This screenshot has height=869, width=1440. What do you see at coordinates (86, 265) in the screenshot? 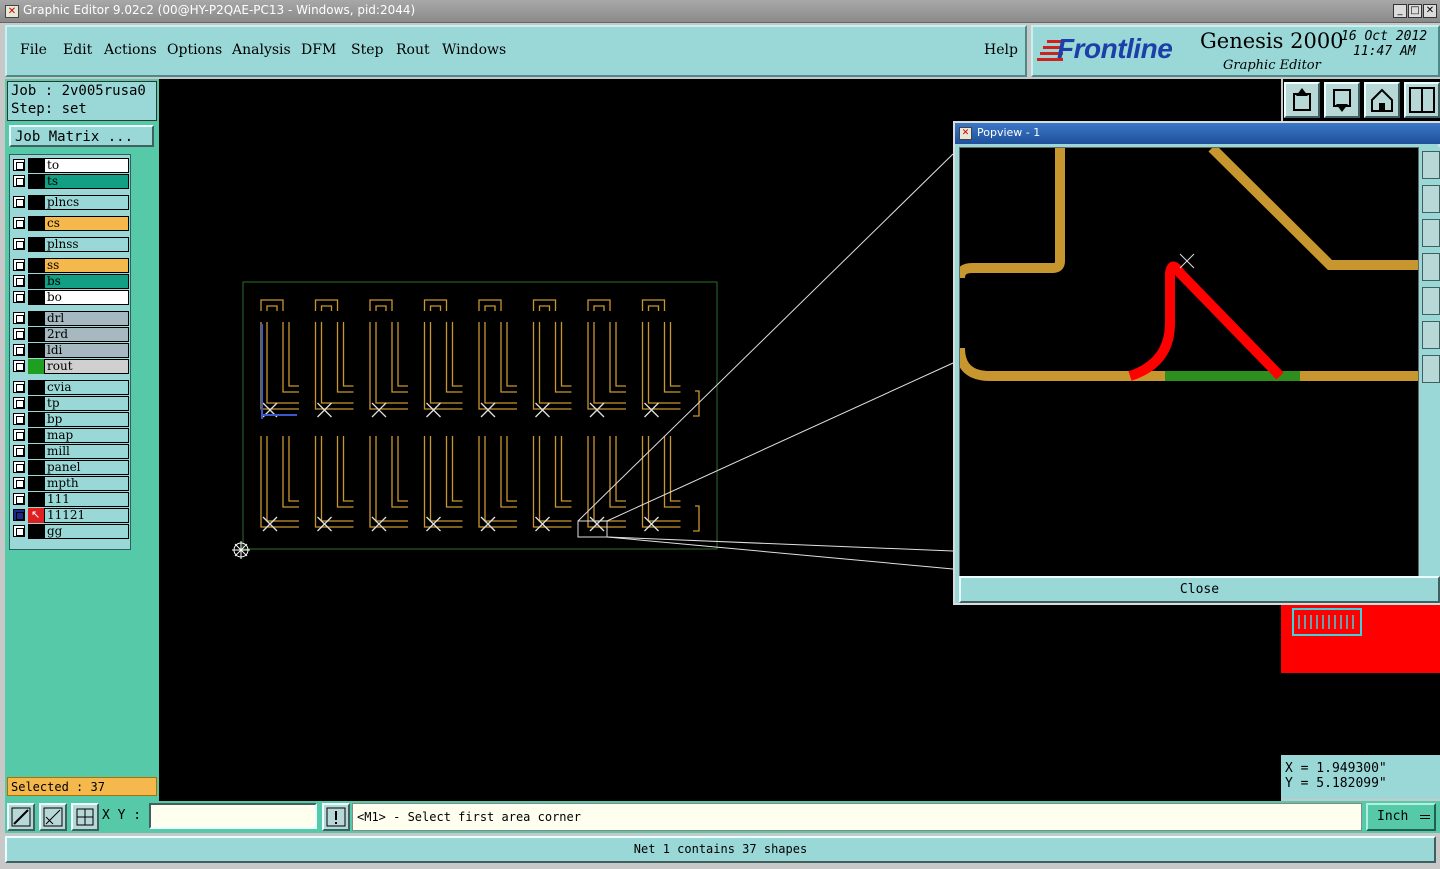
I see `layer-name: ss` at bounding box center [86, 265].